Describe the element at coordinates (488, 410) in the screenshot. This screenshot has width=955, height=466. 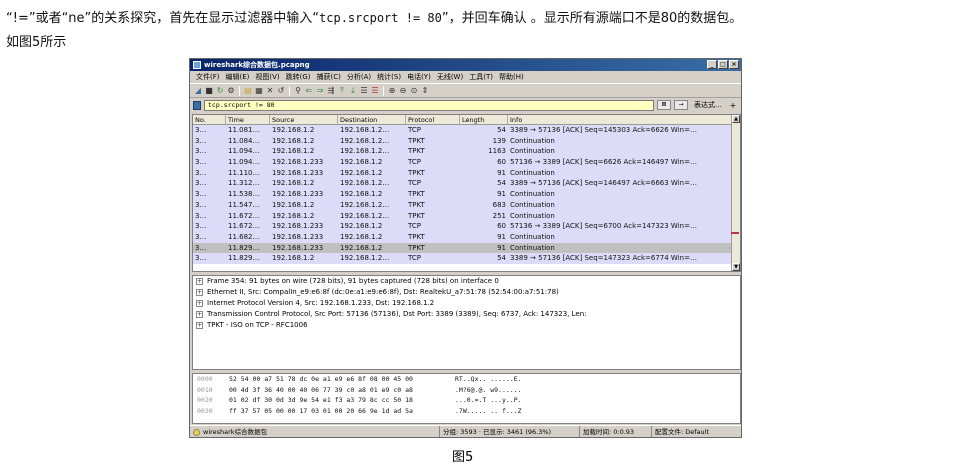
I see `hex-ascii: .7W..... .. f...Z` at that location.